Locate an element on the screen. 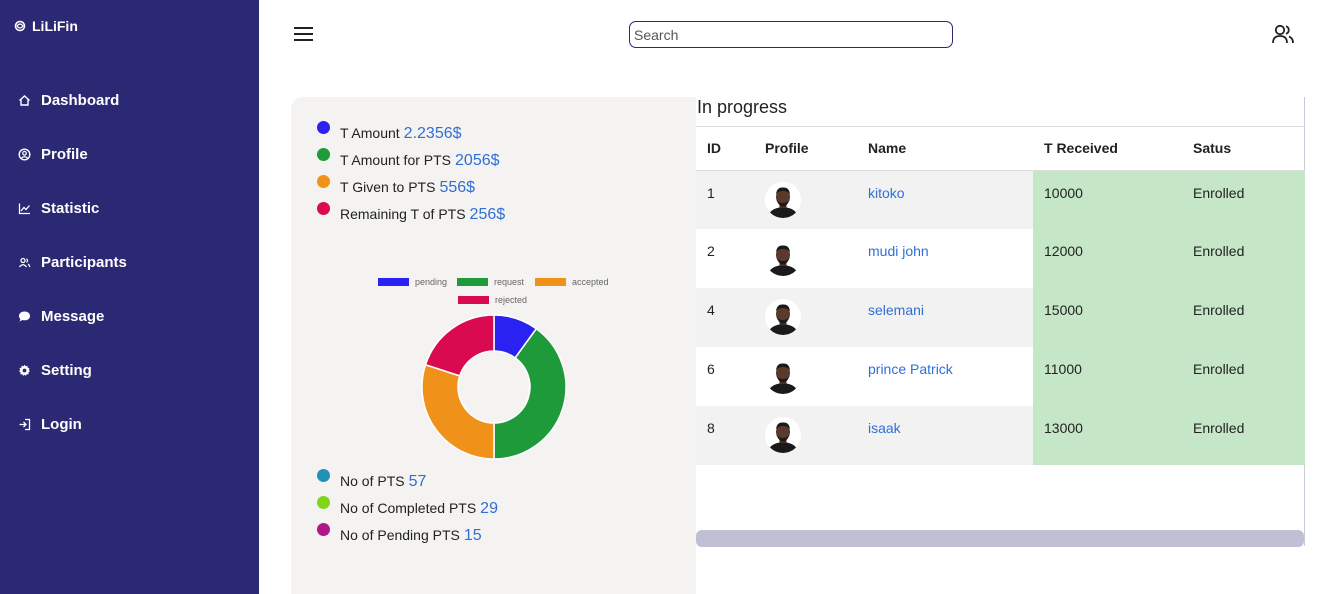 The image size is (1328, 594). cell-name: mudi john is located at coordinates (945, 258).